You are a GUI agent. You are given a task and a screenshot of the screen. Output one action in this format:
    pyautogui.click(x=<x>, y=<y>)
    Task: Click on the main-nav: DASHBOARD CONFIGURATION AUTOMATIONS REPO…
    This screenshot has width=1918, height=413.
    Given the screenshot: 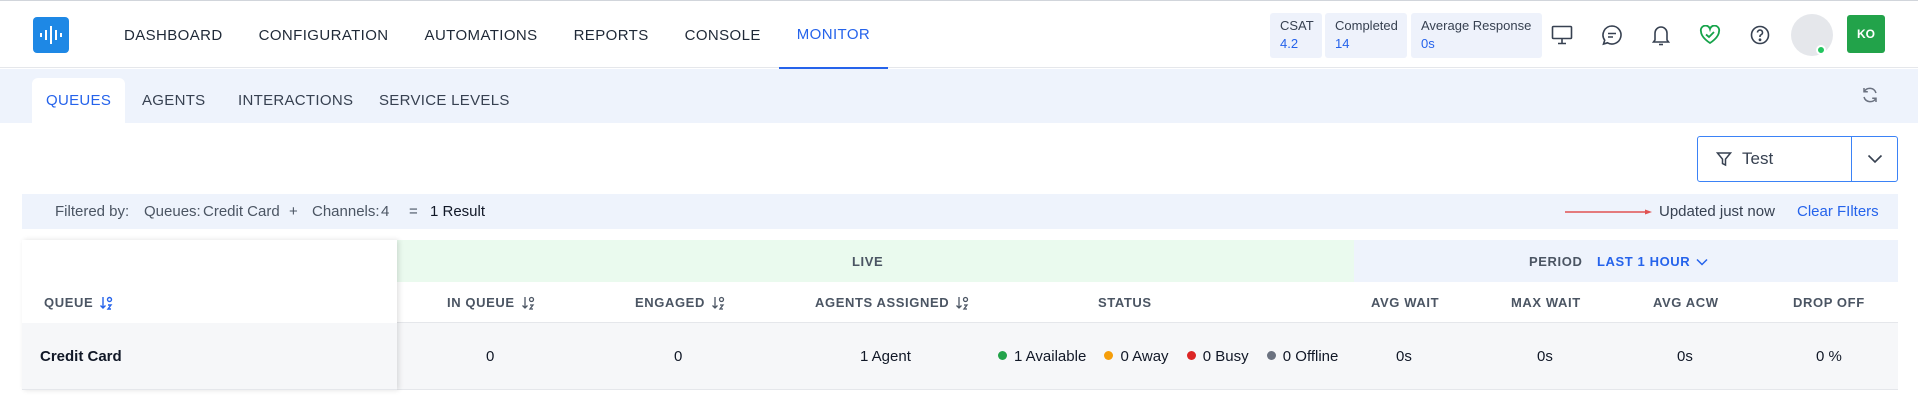 What is the action you would take?
    pyautogui.click(x=497, y=35)
    